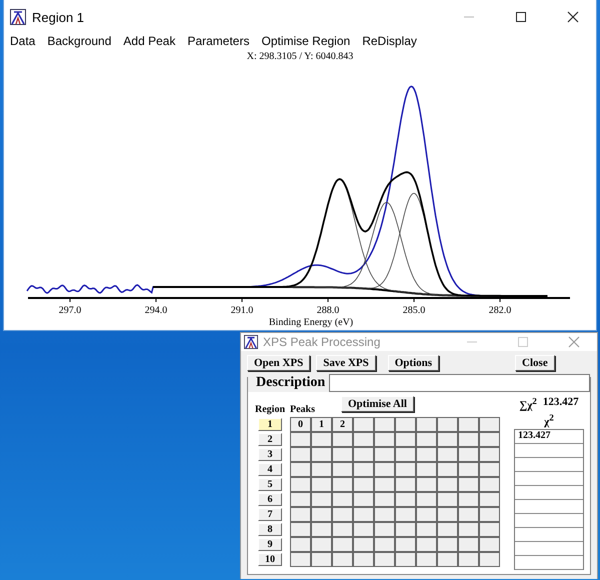 This screenshot has height=580, width=600. Describe the element at coordinates (270, 439) in the screenshot. I see `region-button: 2` at that location.